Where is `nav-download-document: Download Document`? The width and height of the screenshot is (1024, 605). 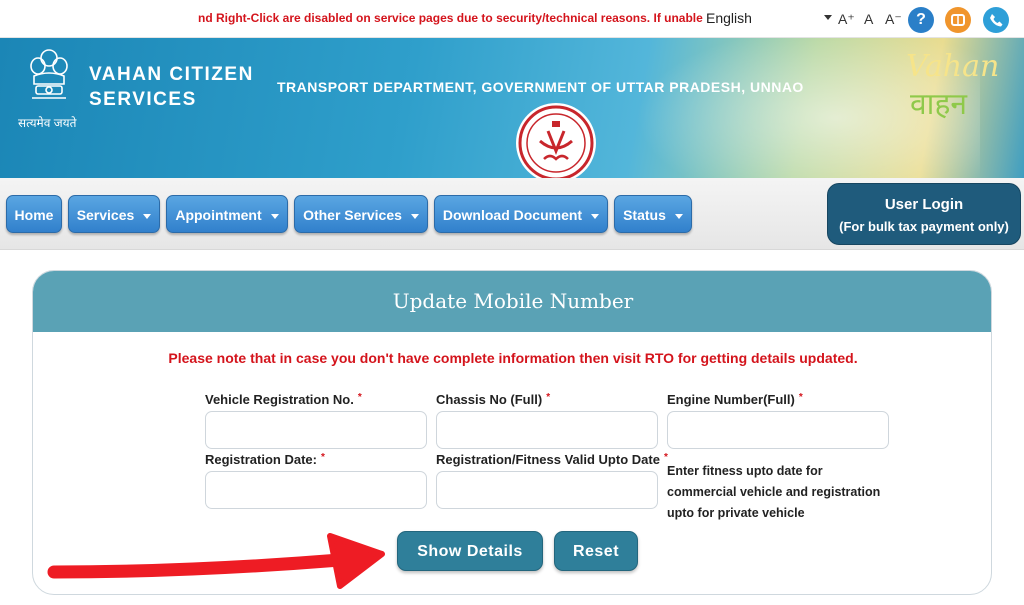 nav-download-document: Download Document is located at coordinates (521, 214).